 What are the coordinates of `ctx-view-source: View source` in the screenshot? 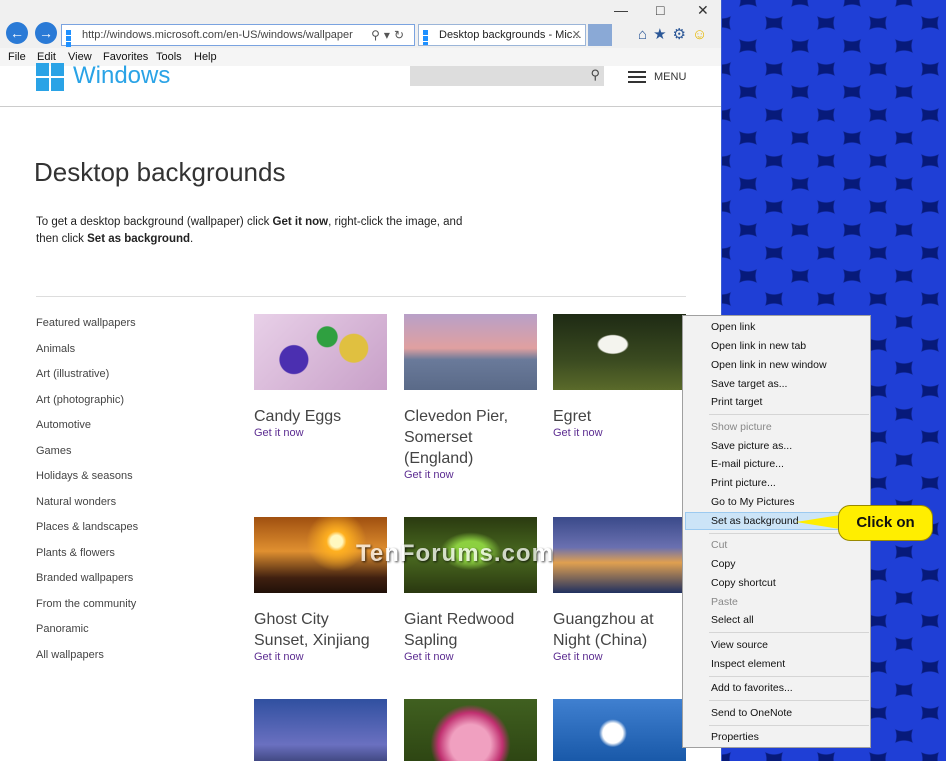 It's located at (739, 645).